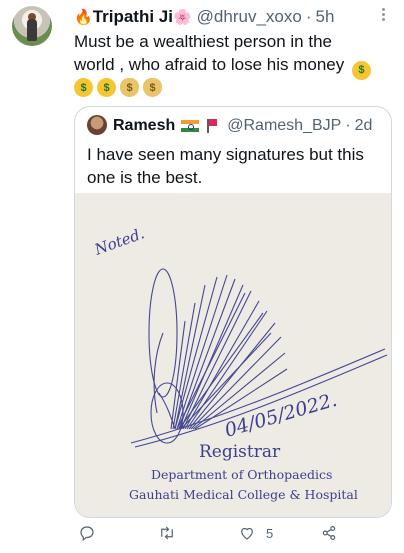 The width and height of the screenshot is (404, 553). I want to click on author-name: Tripathi Ji, so click(133, 17).